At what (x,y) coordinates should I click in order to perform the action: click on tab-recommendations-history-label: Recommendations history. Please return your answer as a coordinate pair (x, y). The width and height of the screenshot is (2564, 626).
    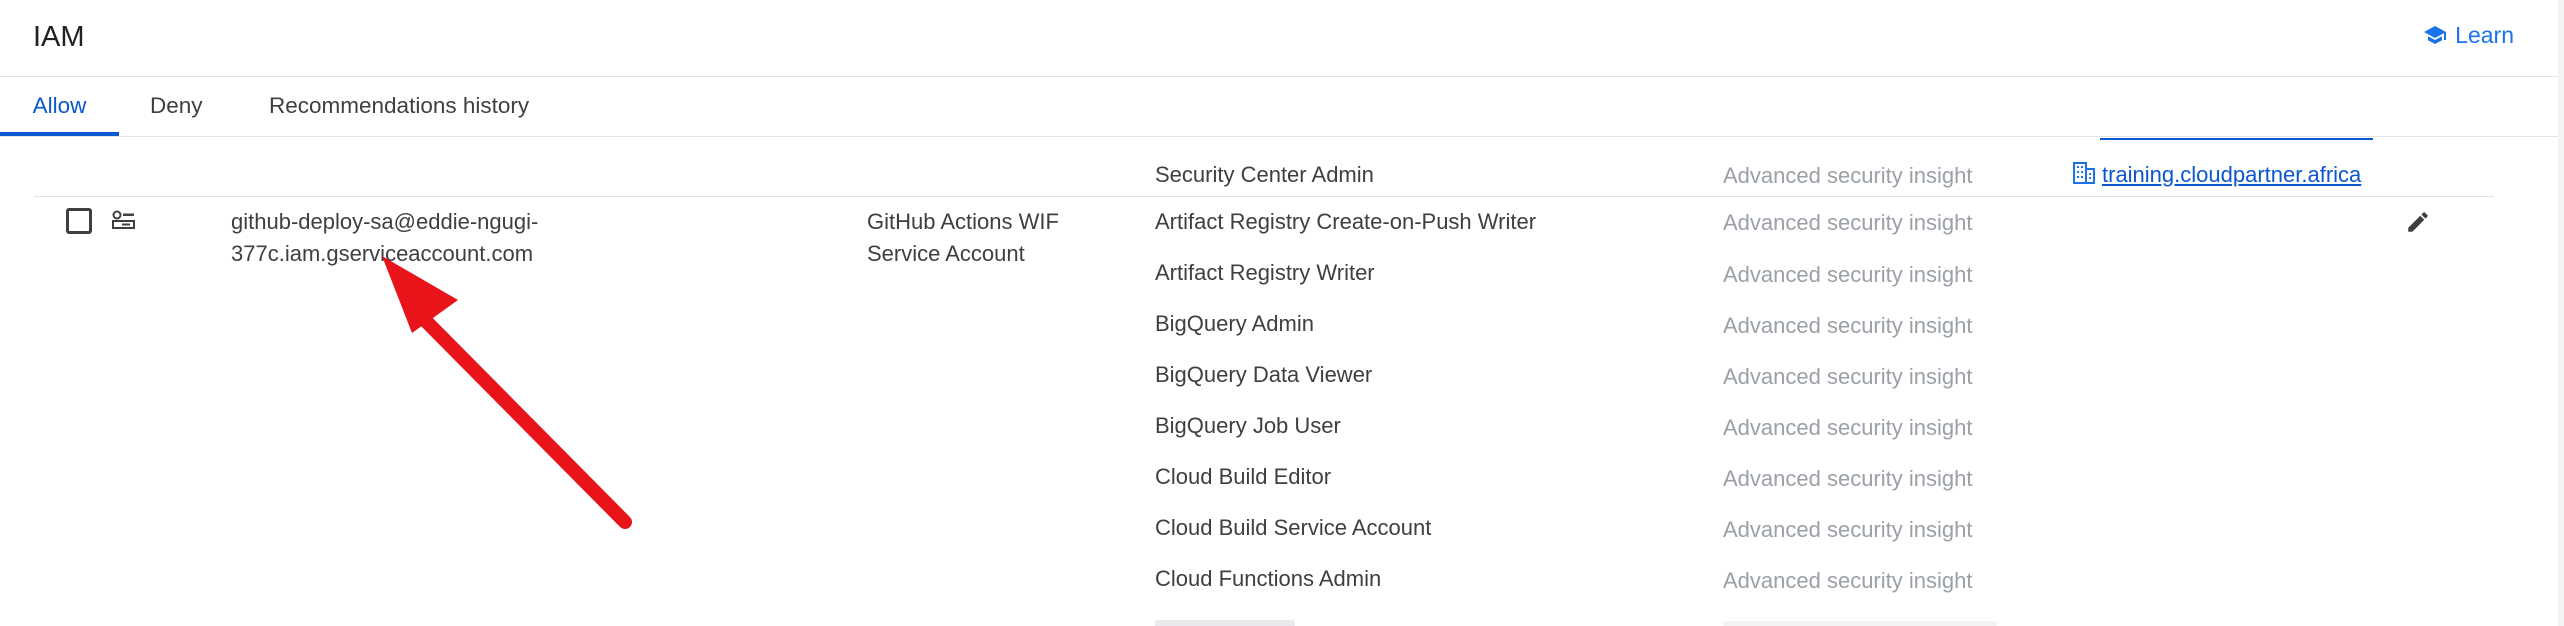
    Looking at the image, I should click on (399, 105).